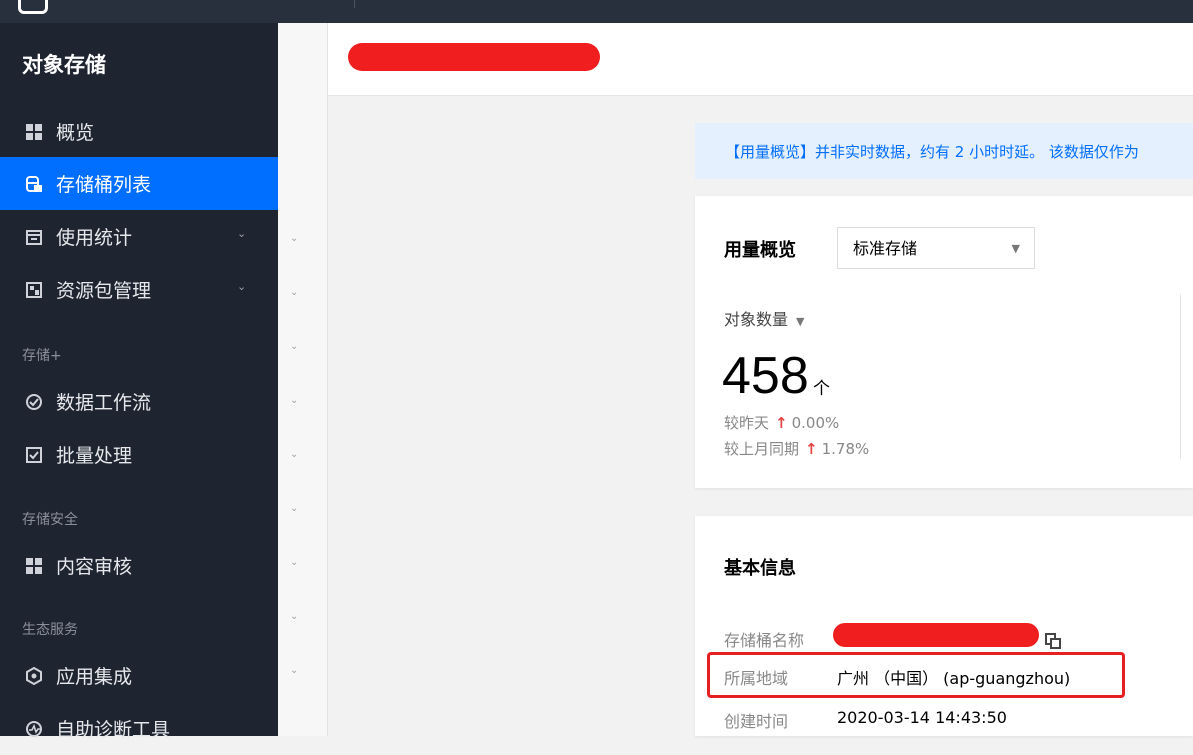 This screenshot has width=1193, height=755. I want to click on group-label-security: 存储安全, so click(50, 520).